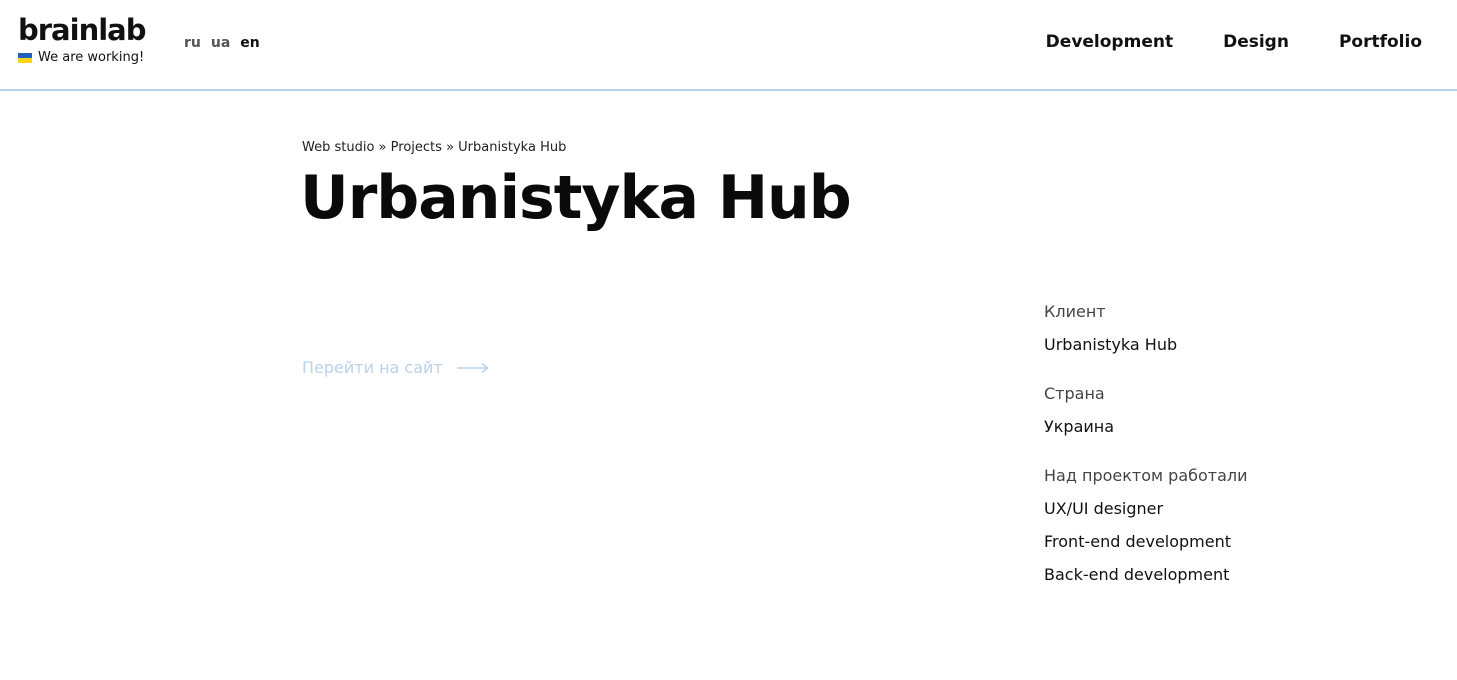 The width and height of the screenshot is (1457, 680). What do you see at coordinates (1380, 42) in the screenshot?
I see `nav-portfolio: Portfolio` at bounding box center [1380, 42].